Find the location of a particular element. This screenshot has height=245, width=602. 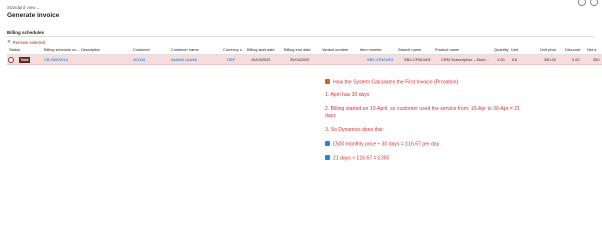

column-header: Unit is located at coordinates (514, 49).